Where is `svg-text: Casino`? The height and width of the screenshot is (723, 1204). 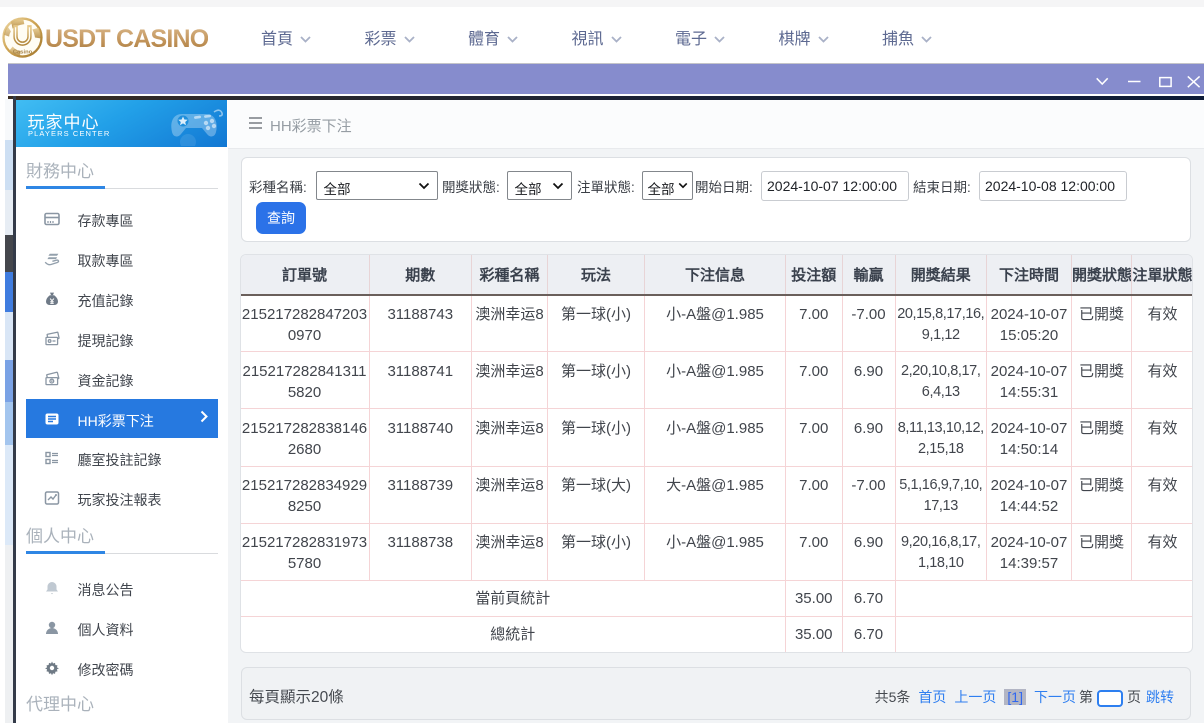 svg-text: Casino is located at coordinates (23, 53).